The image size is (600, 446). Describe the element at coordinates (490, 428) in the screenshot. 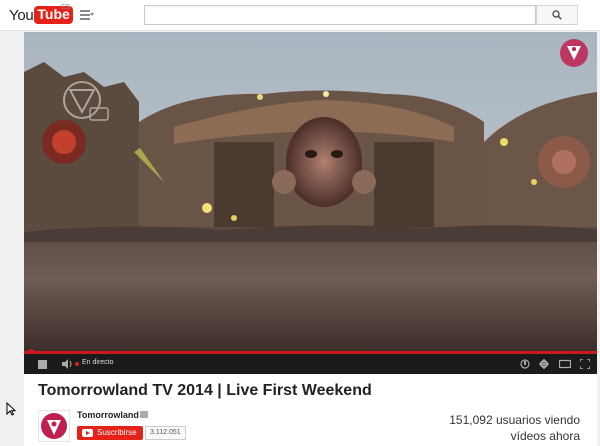

I see `live-viewers: 151,092 usuarios viendo vídeos ahora` at that location.